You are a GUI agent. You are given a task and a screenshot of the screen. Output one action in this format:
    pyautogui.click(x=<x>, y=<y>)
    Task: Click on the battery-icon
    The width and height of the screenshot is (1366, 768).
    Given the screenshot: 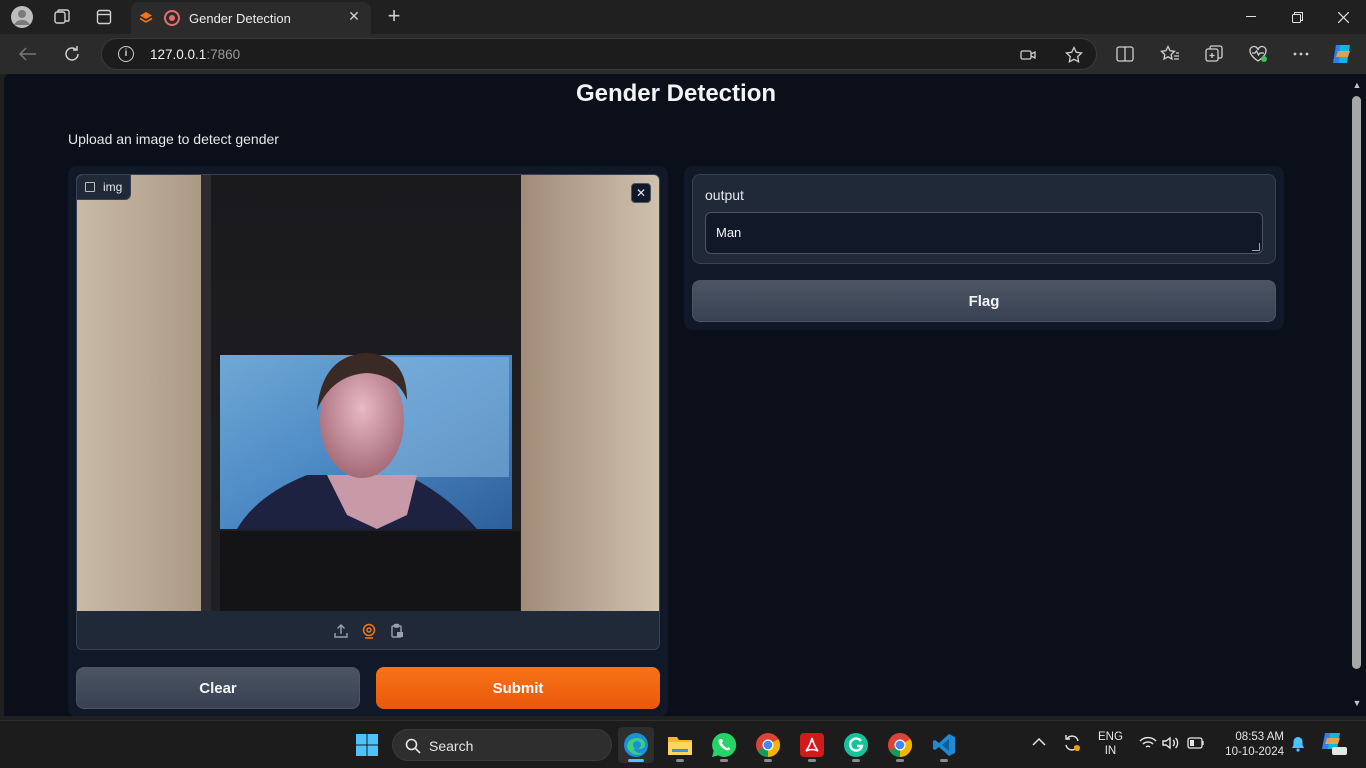 What is the action you would take?
    pyautogui.click(x=1196, y=744)
    